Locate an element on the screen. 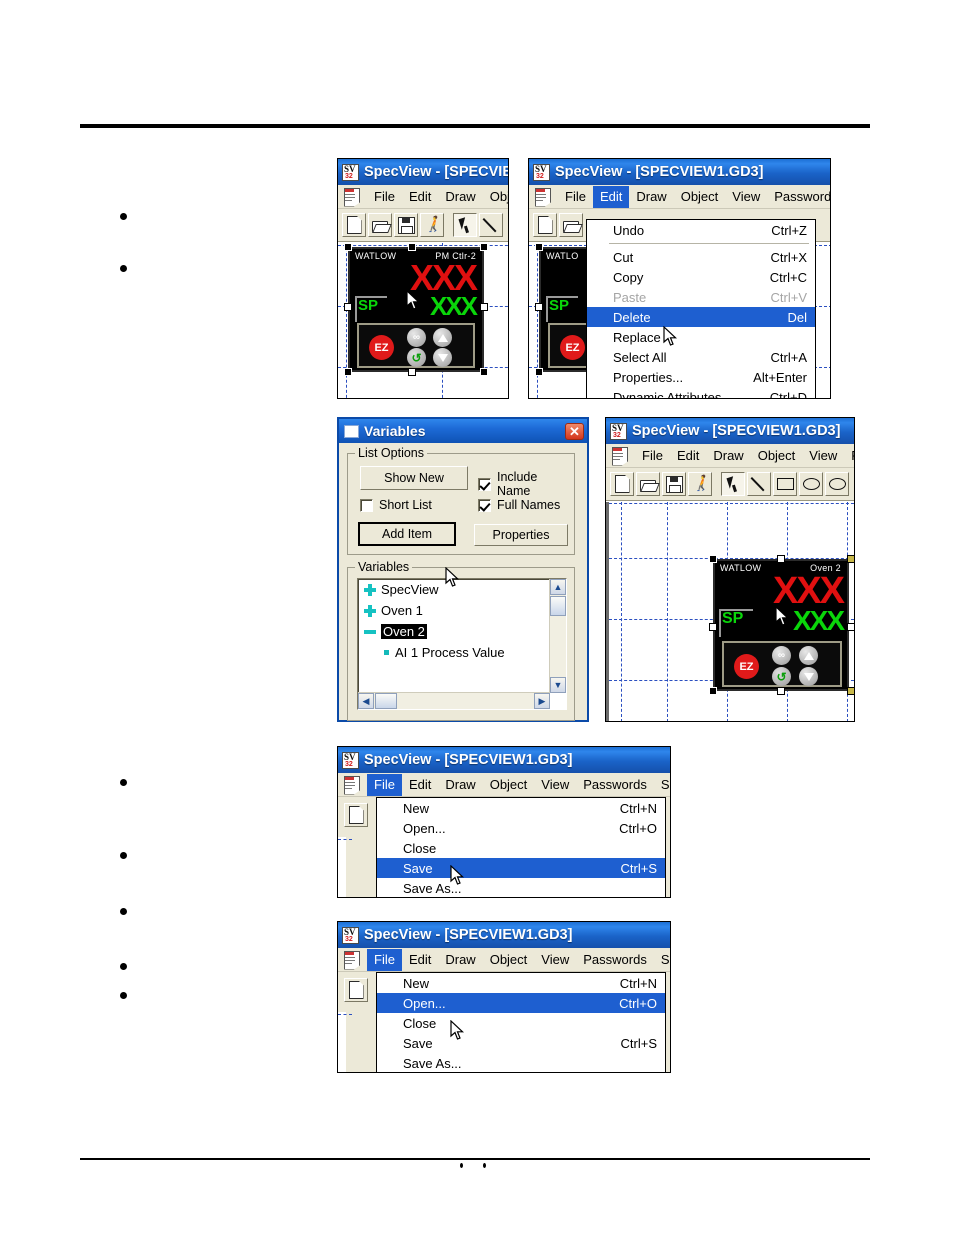 The image size is (954, 1235). rectangle-icon is located at coordinates (785, 484).